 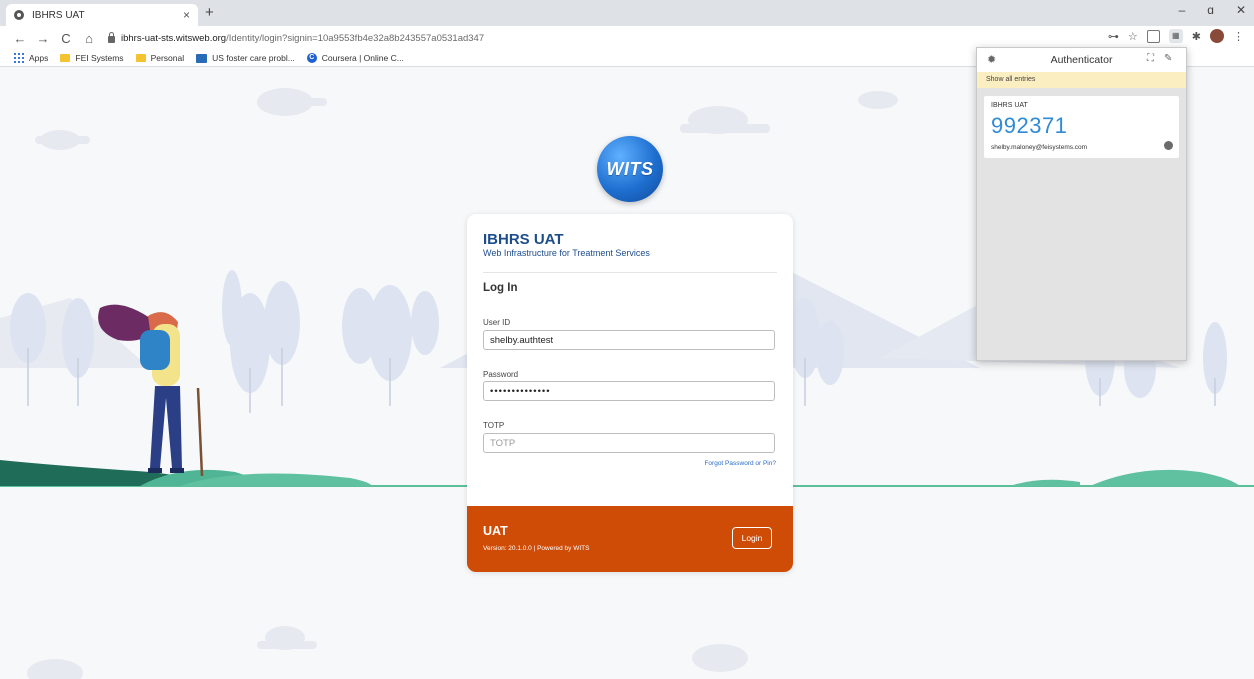 I want to click on minimize-window-button: –, so click(x=1182, y=10).